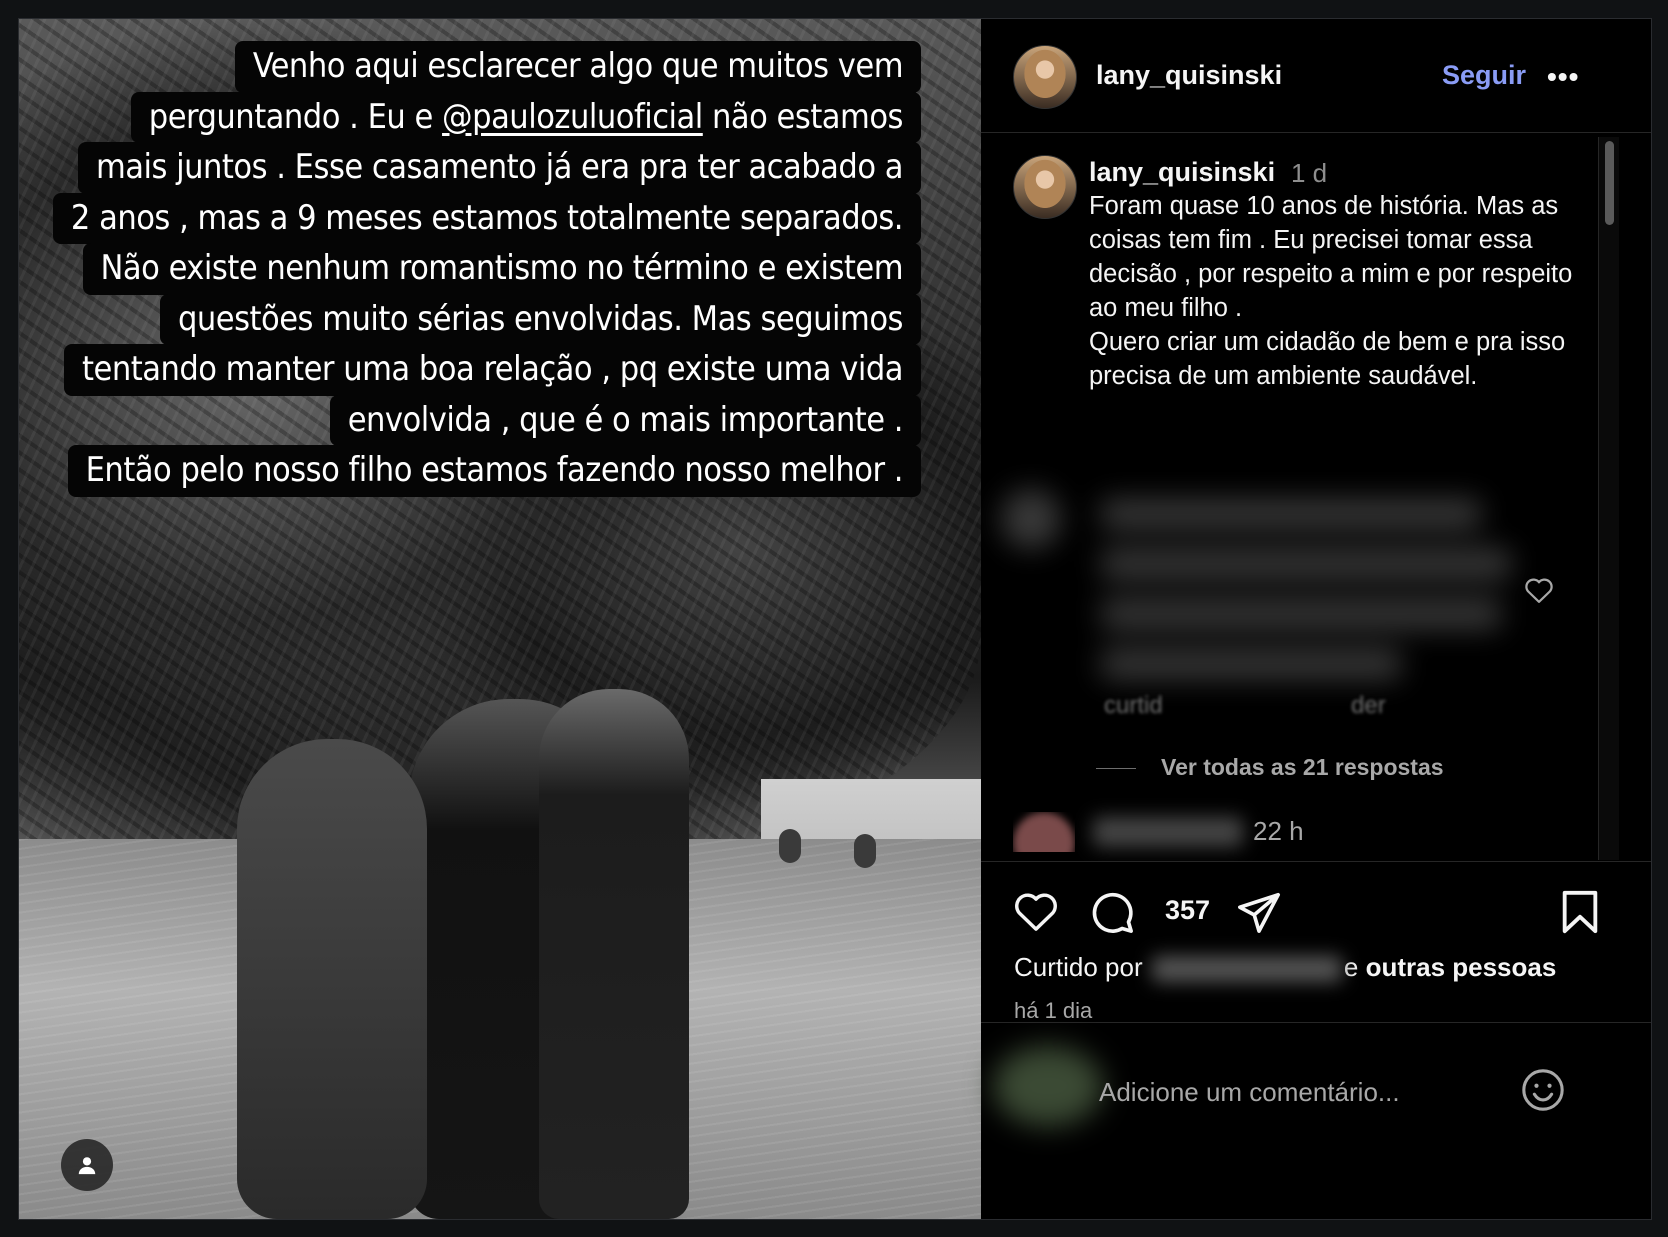  I want to click on current-user-avatar, so click(1048, 1086).